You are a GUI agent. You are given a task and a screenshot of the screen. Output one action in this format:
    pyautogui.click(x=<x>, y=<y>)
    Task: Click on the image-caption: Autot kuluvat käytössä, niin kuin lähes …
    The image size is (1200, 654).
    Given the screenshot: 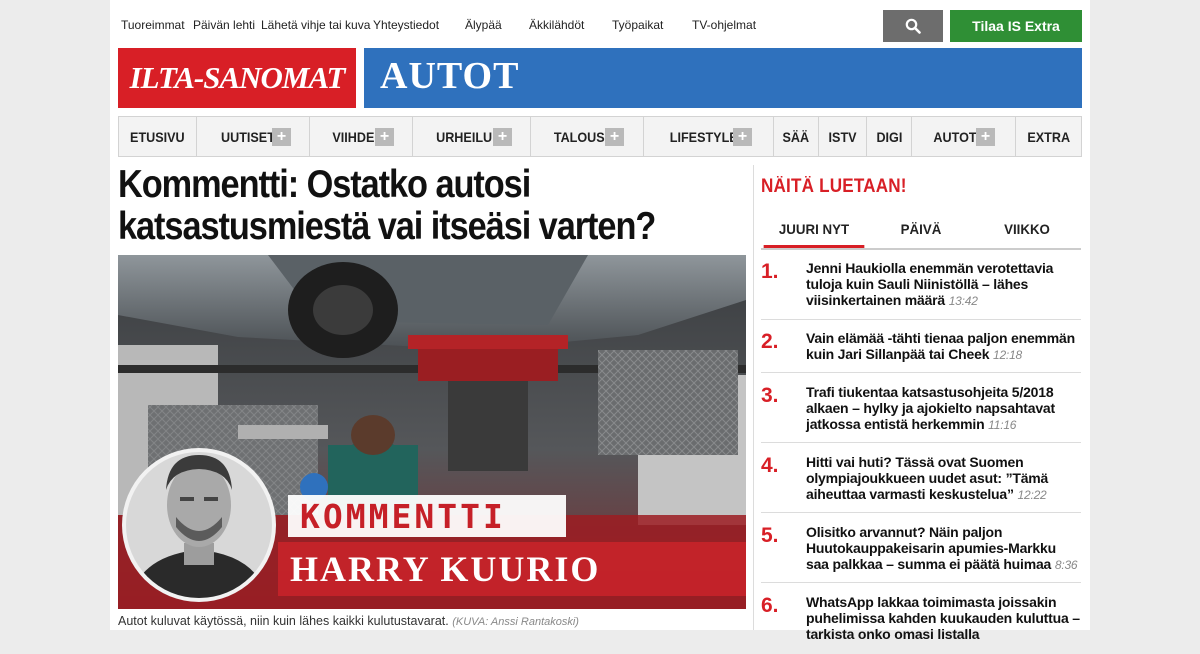 What is the action you would take?
    pyautogui.click(x=348, y=621)
    